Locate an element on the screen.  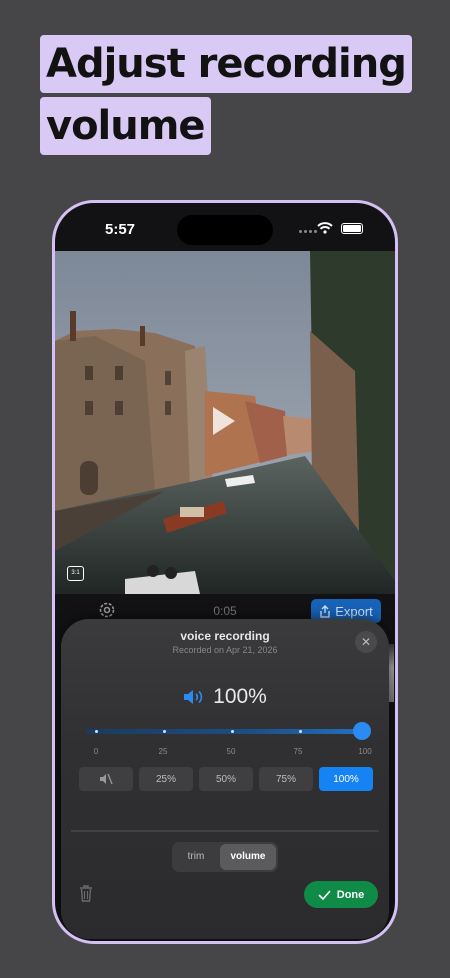
mute-icon is located at coordinates (106, 779).